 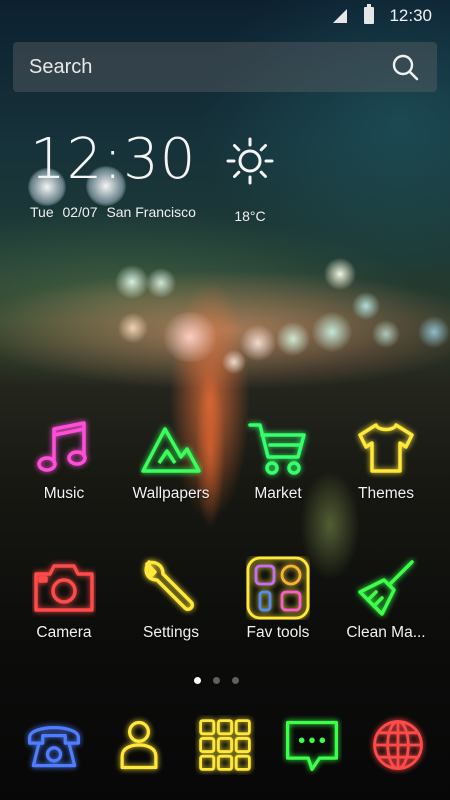 What do you see at coordinates (197, 680) in the screenshot?
I see `page-dot-active` at bounding box center [197, 680].